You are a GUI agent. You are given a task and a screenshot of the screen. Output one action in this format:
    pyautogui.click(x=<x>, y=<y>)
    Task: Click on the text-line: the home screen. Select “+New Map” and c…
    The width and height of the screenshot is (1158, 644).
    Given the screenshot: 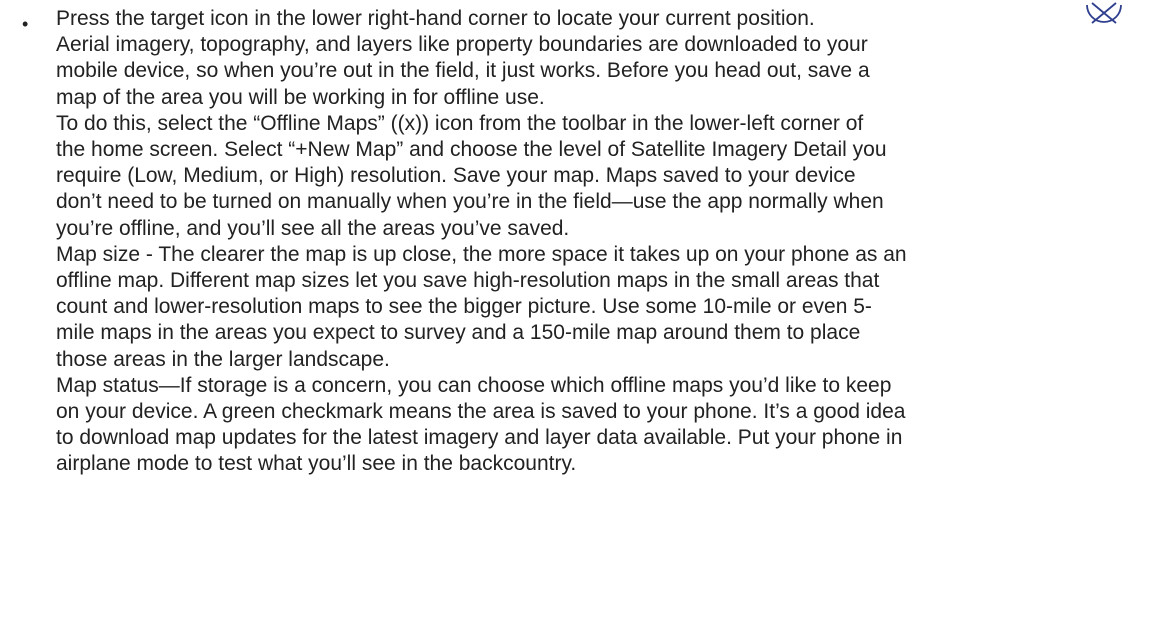 What is the action you would take?
    pyautogui.click(x=471, y=150)
    